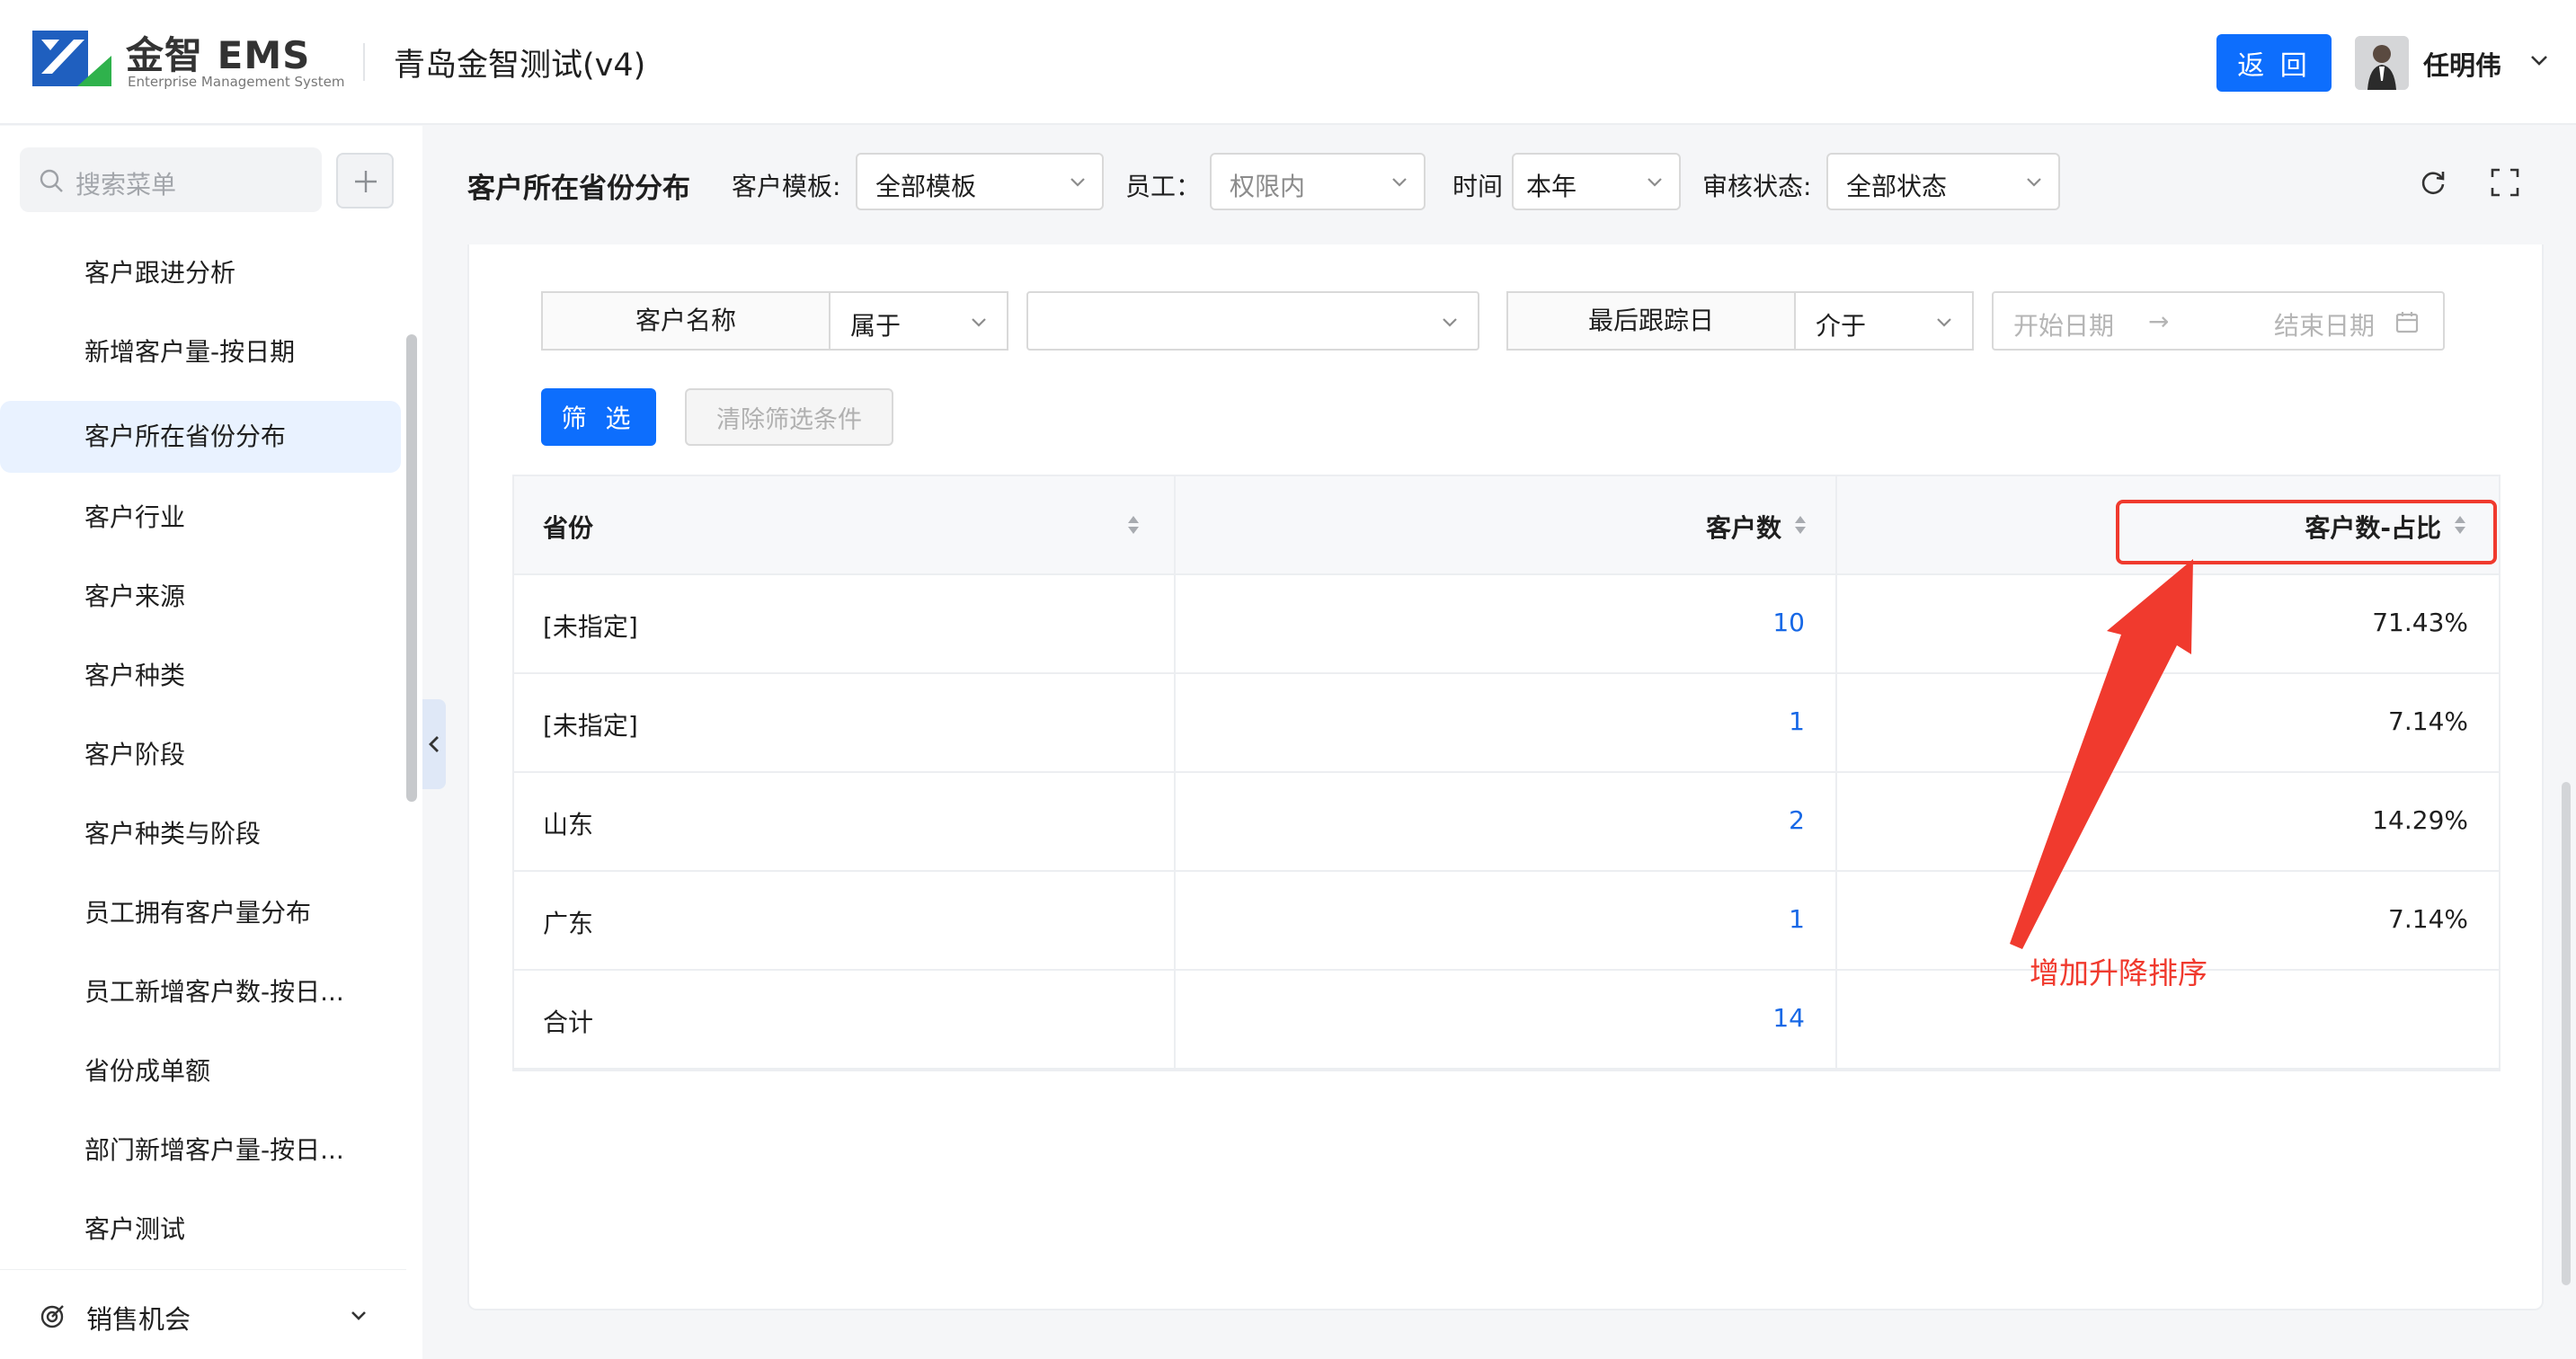 Image resolution: width=2576 pixels, height=1359 pixels. I want to click on start-date-placeholder: 开始日期, so click(2063, 324).